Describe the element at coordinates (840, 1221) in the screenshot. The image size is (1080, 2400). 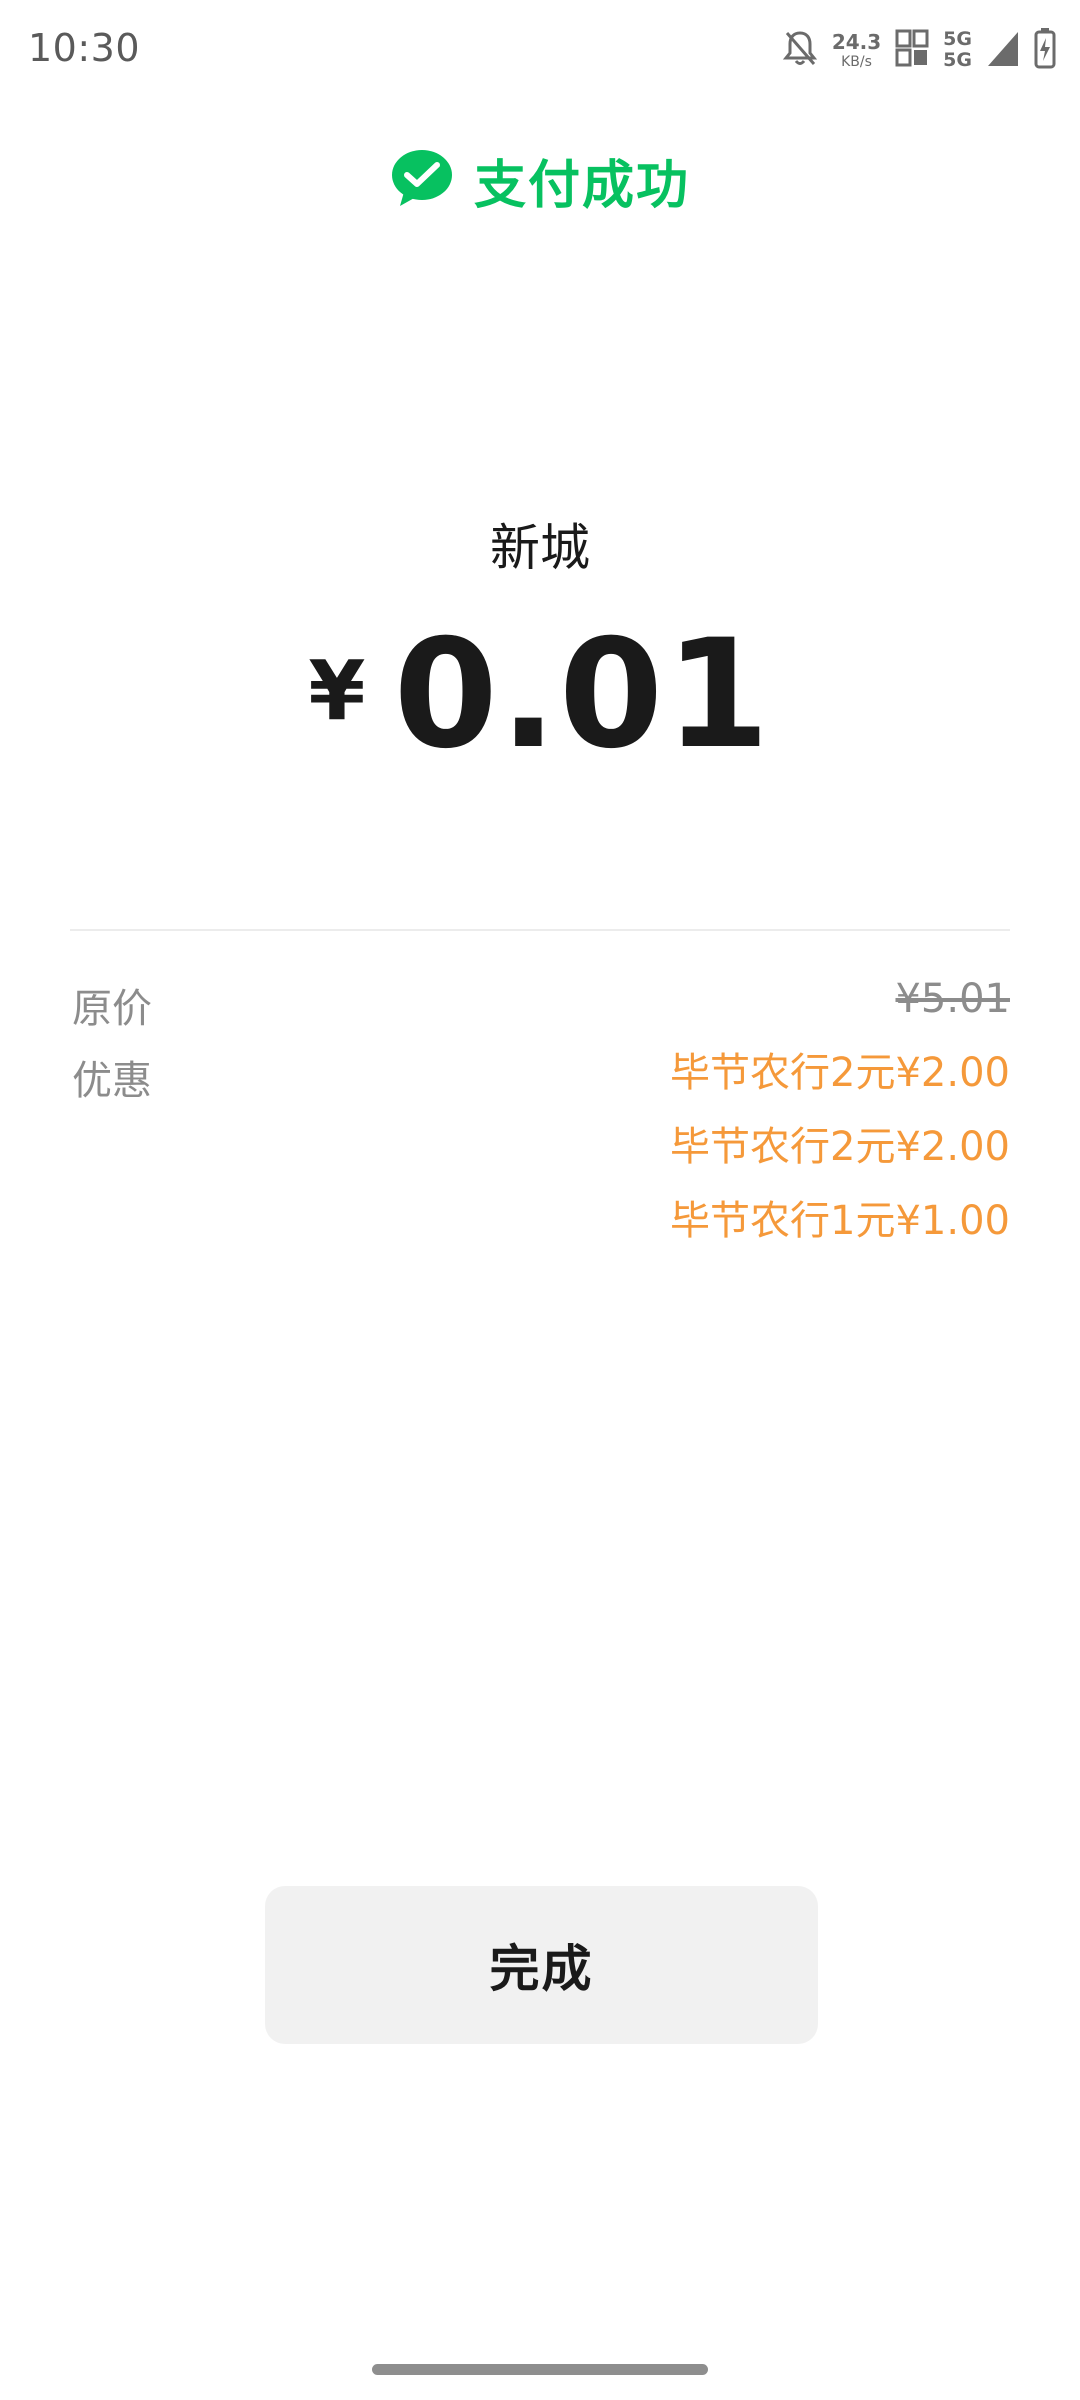
I see `discount-item: 毕节农行1元¥1.00` at that location.